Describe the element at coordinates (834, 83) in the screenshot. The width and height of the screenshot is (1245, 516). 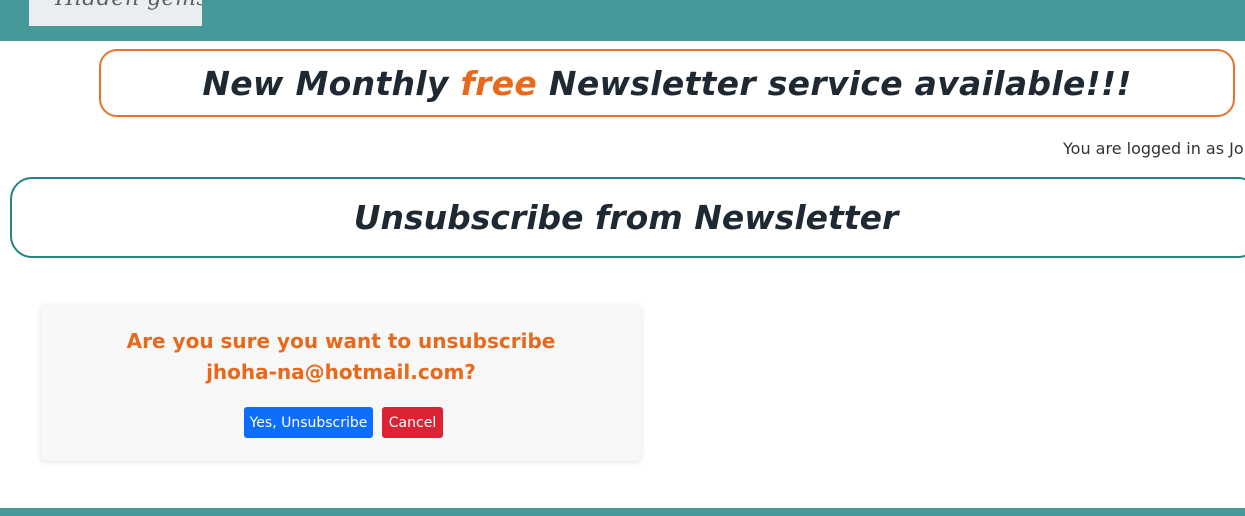
I see `promo-text-after: Newsletter service available!!!` at that location.